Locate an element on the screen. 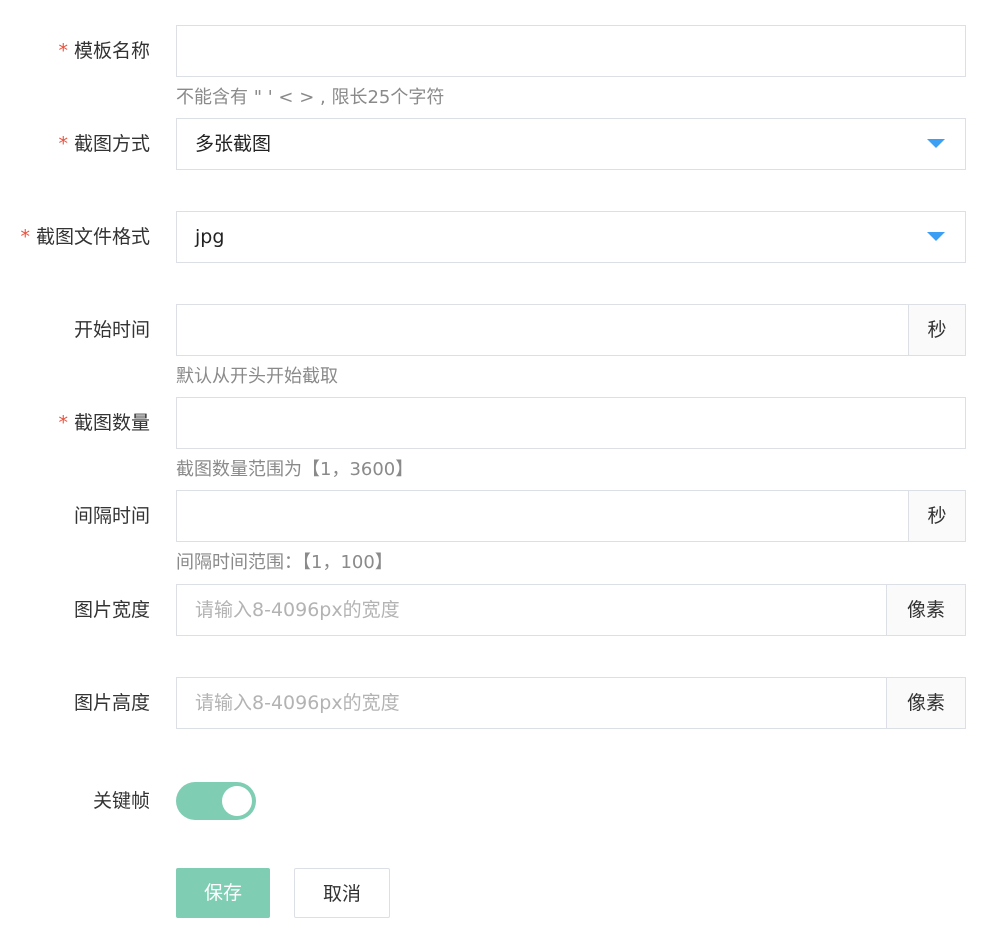  width-unit: 像素 is located at coordinates (925, 610).